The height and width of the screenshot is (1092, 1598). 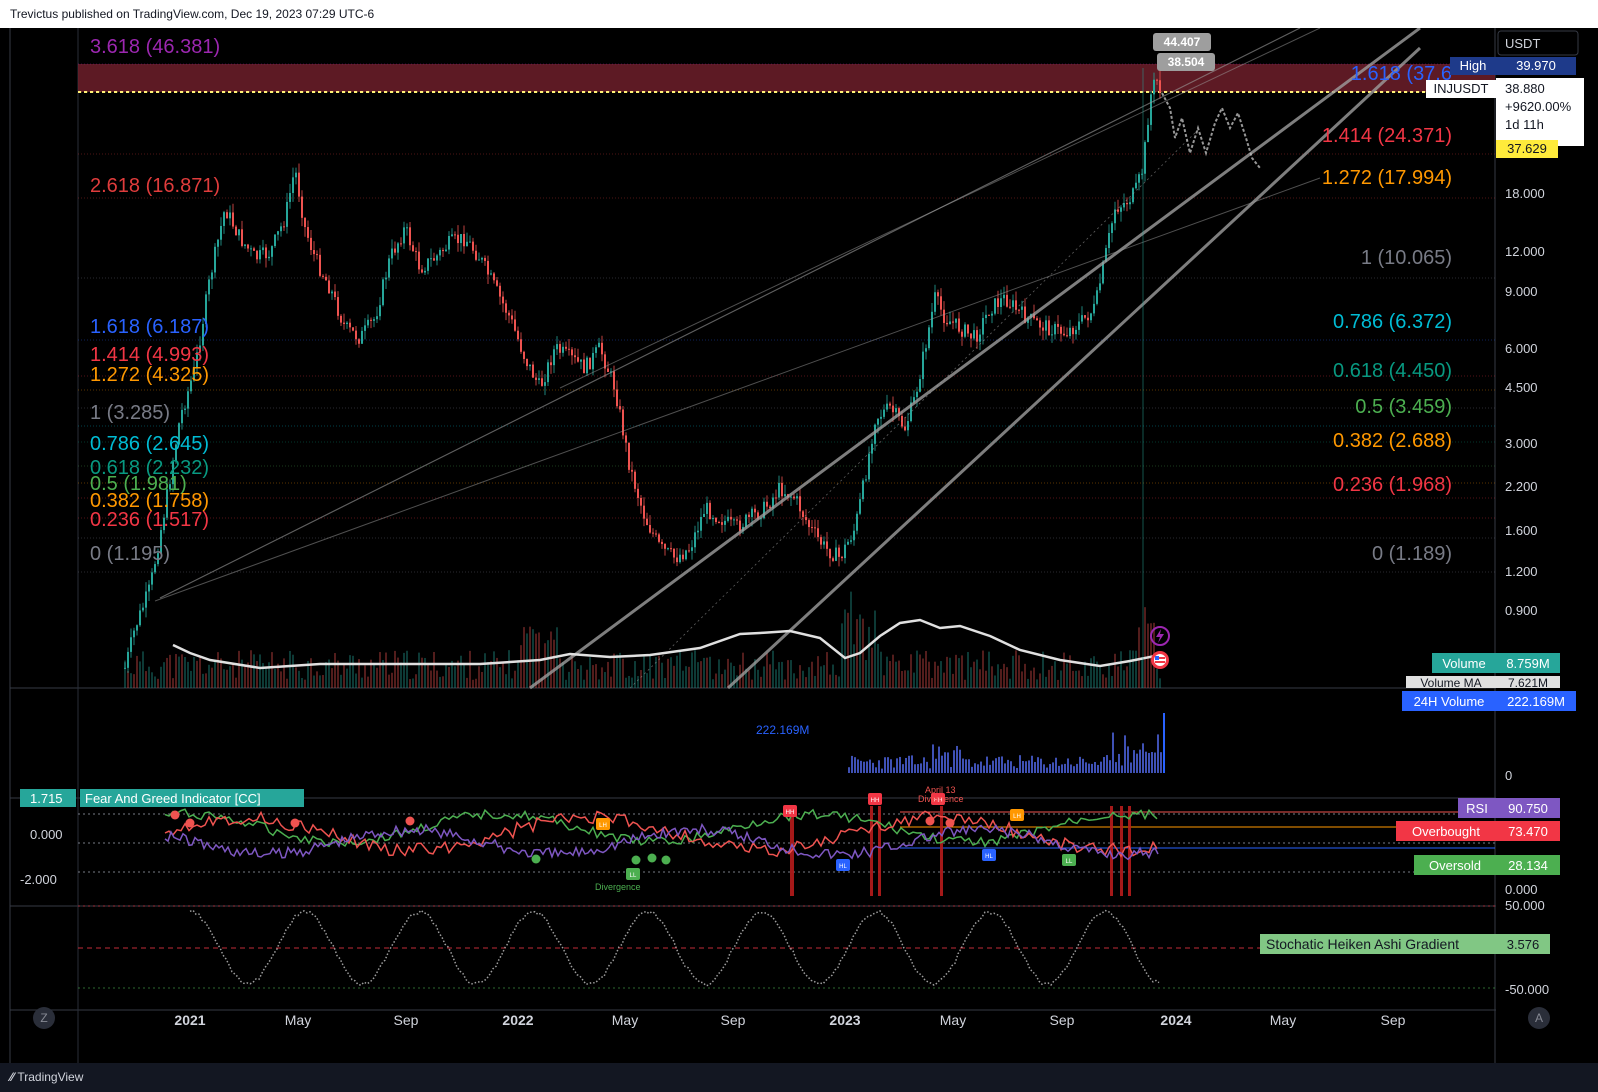 What do you see at coordinates (1522, 43) in the screenshot?
I see `currency-label: USDT` at bounding box center [1522, 43].